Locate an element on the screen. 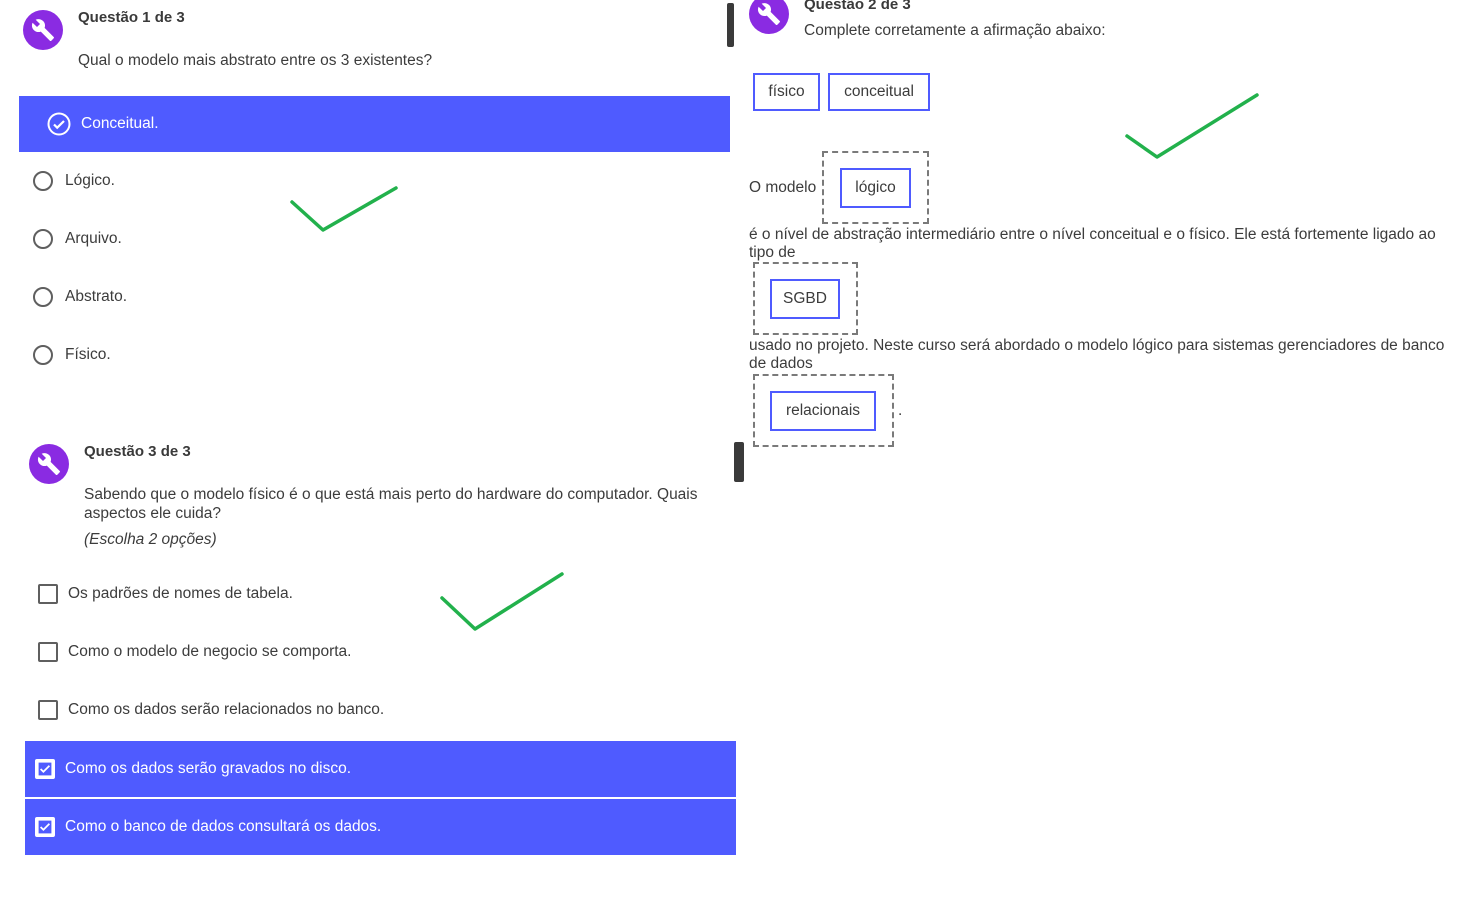  question-3-hint: (Escolha 2 opções) is located at coordinates (150, 539).